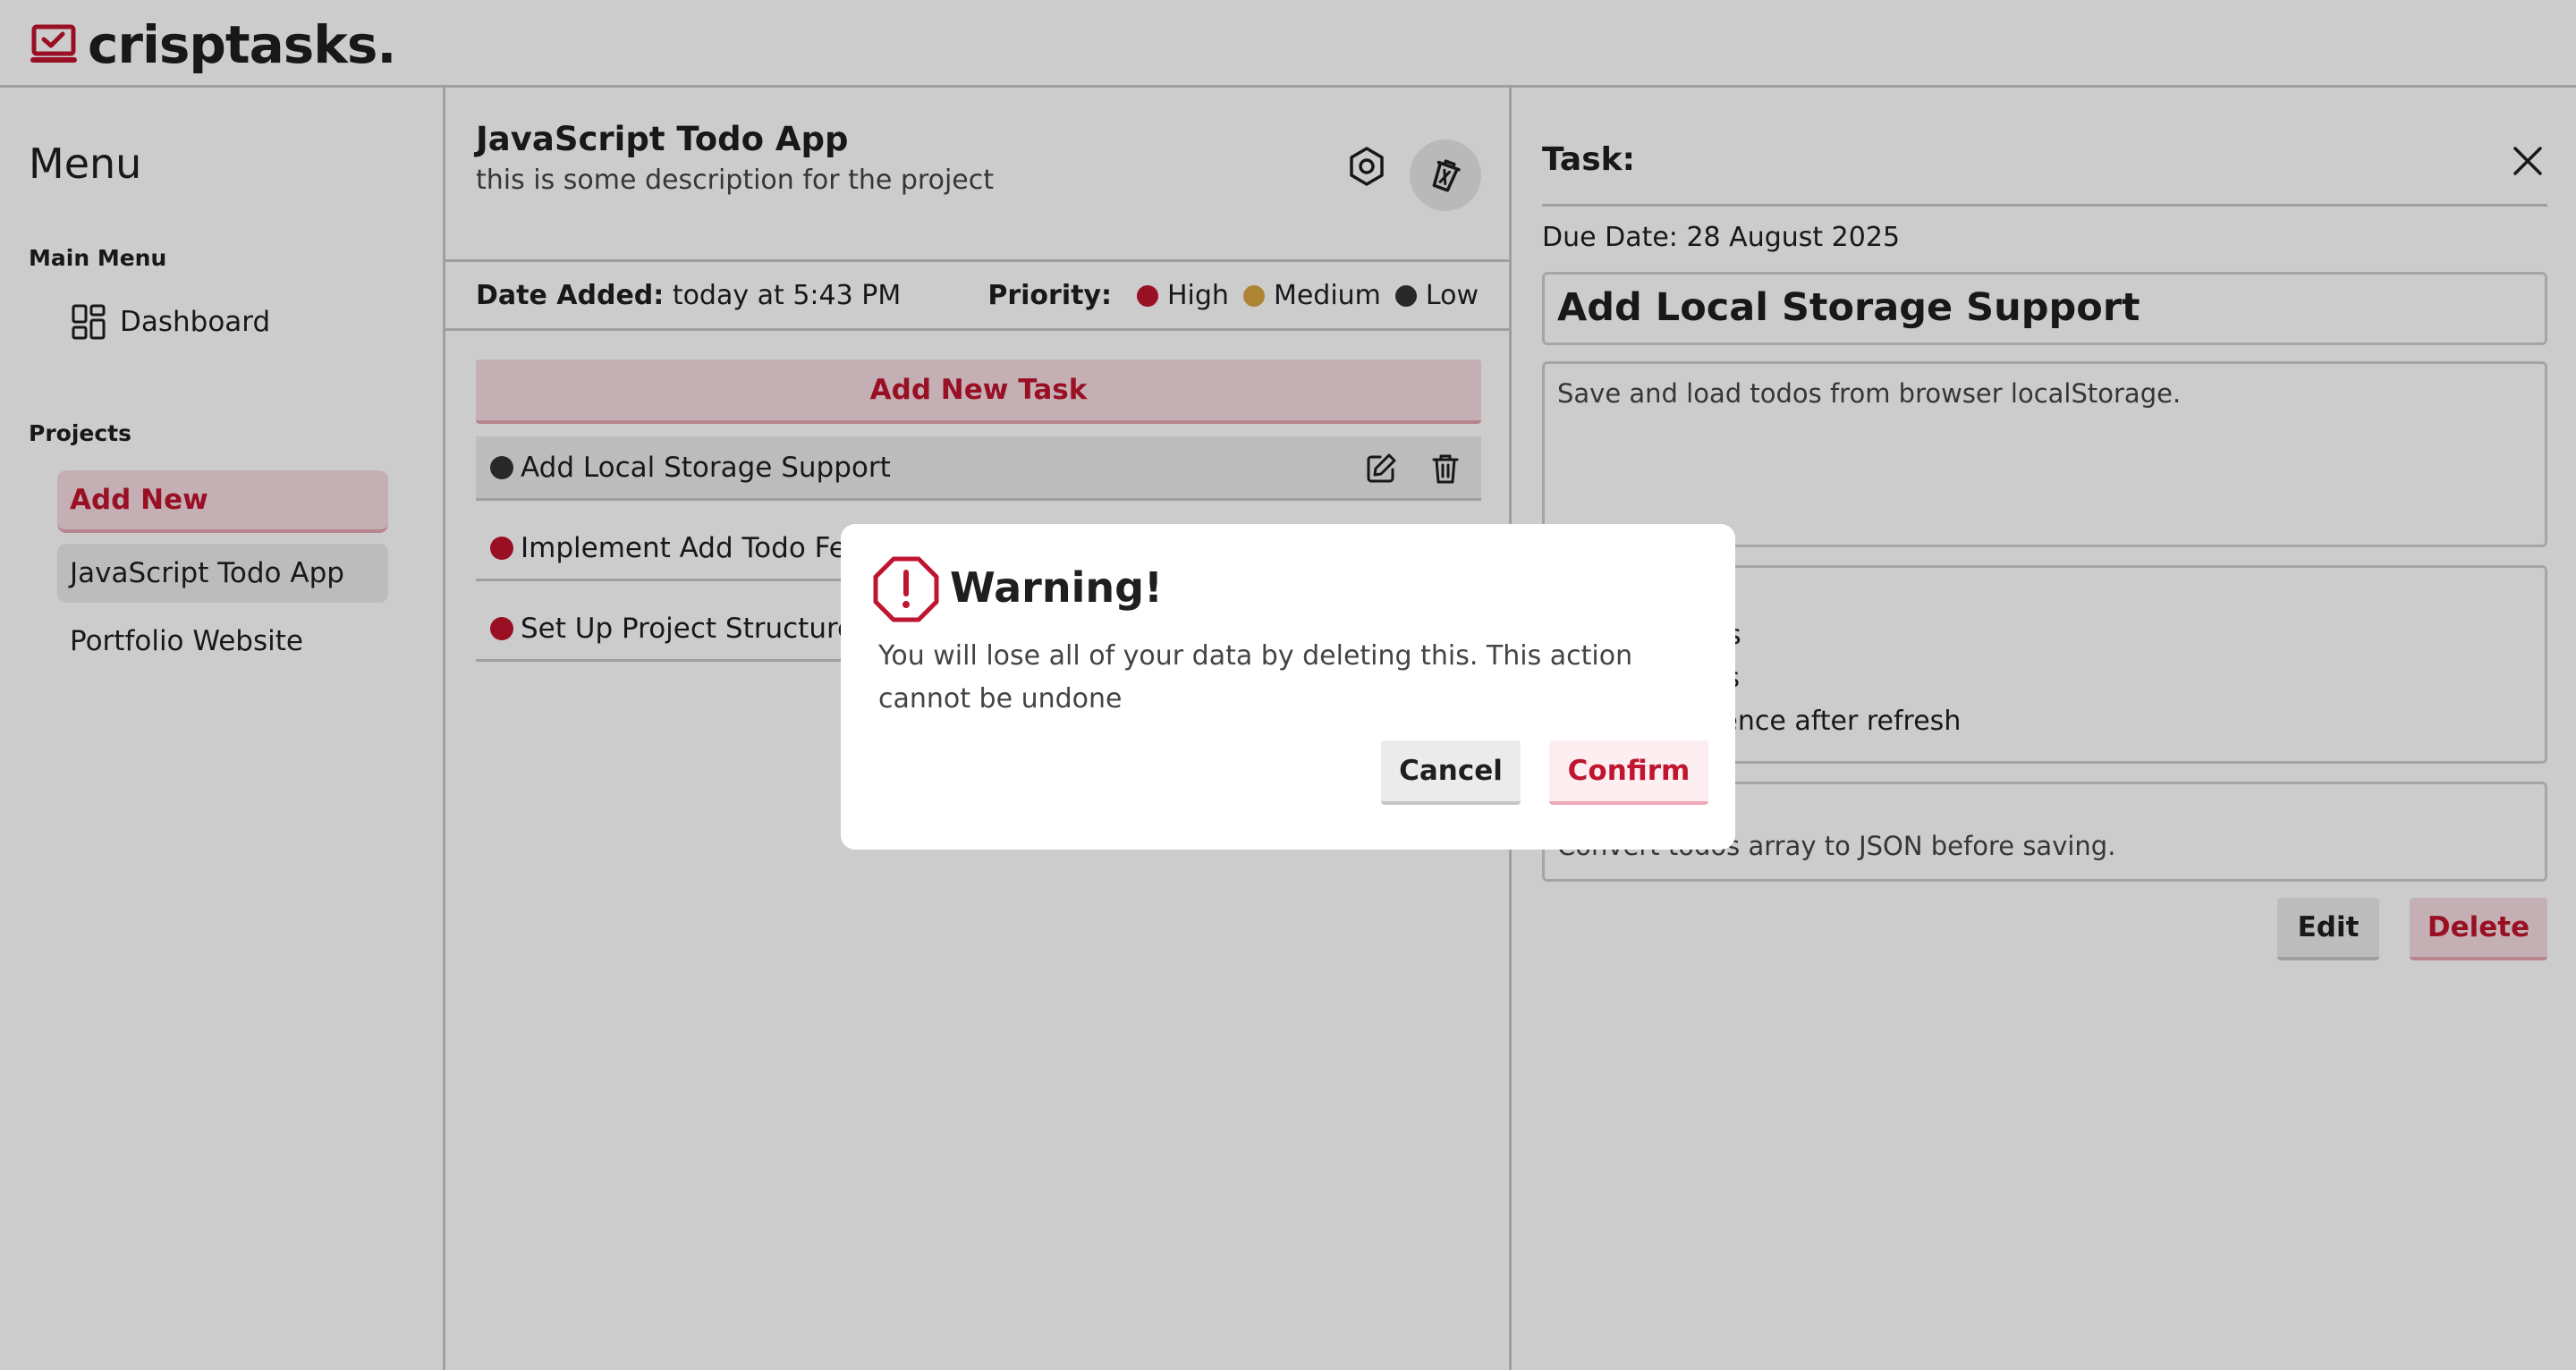  I want to click on warning-octagon-icon, so click(906, 589).